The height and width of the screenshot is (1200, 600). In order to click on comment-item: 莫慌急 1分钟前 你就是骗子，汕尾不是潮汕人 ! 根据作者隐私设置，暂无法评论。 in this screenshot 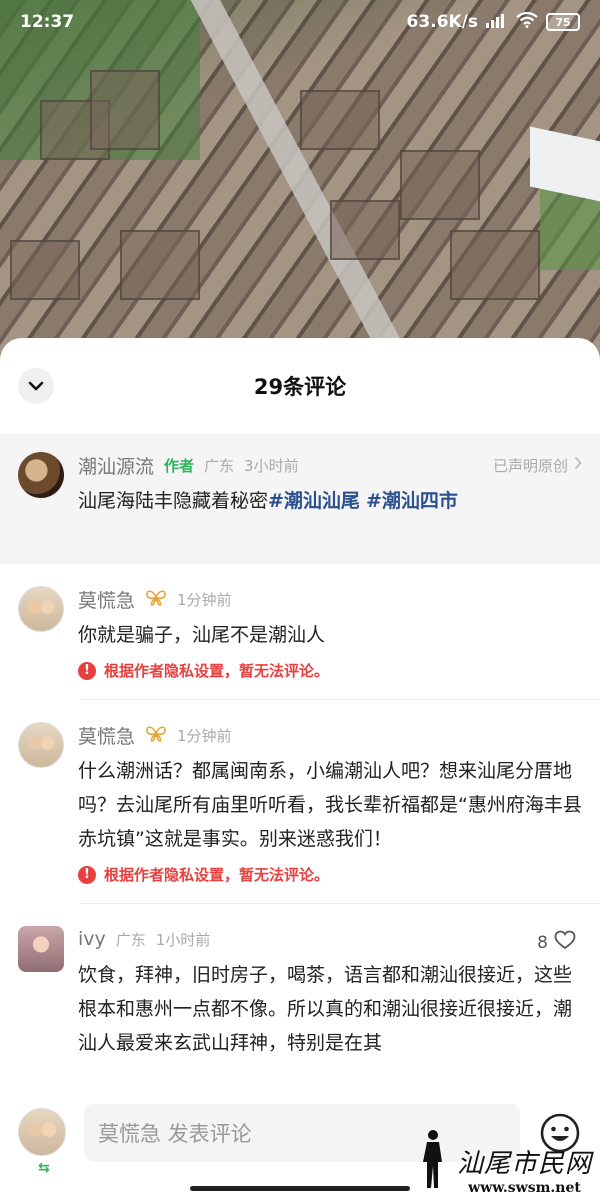, I will do `click(300, 622)`.